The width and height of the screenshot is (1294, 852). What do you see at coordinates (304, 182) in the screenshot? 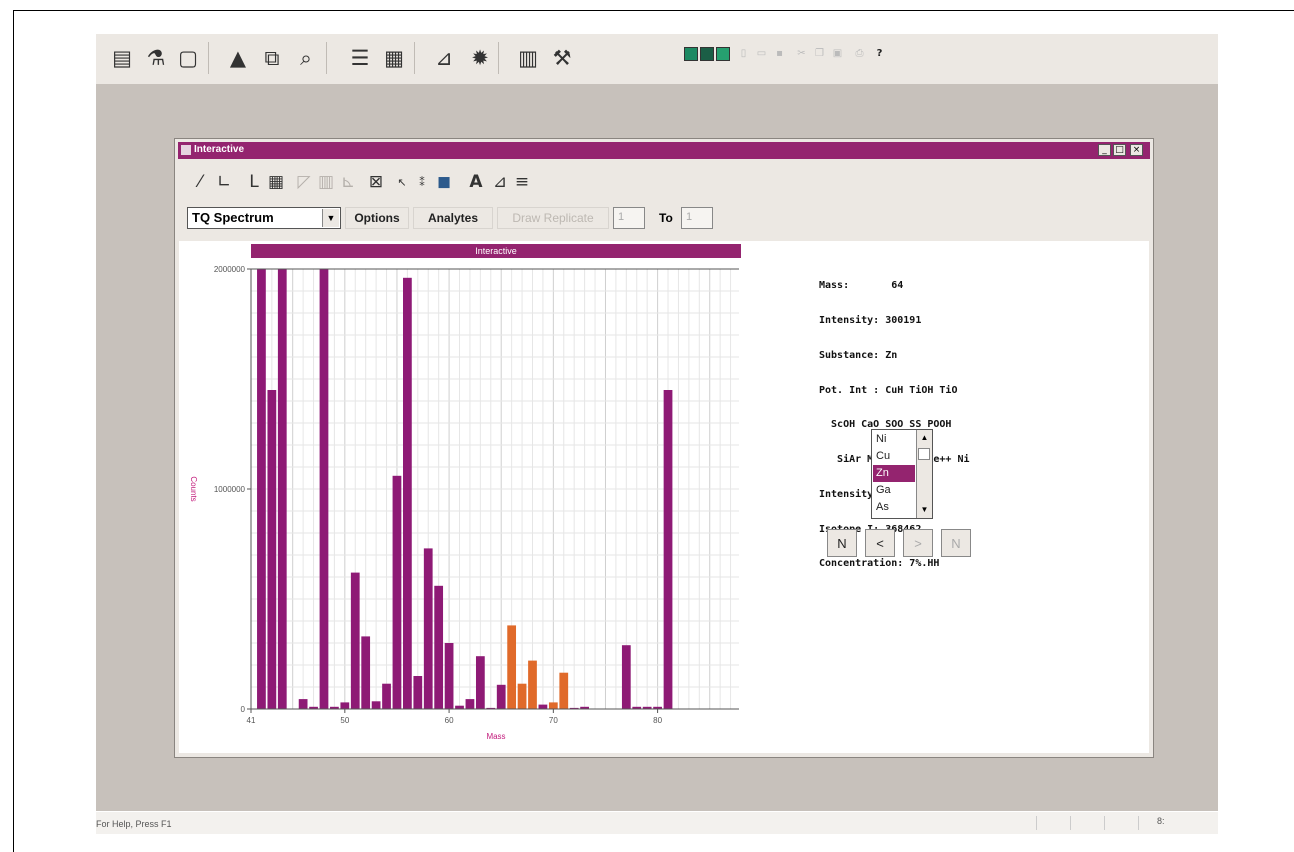
I see `zoom-region-icon: ◸` at bounding box center [304, 182].